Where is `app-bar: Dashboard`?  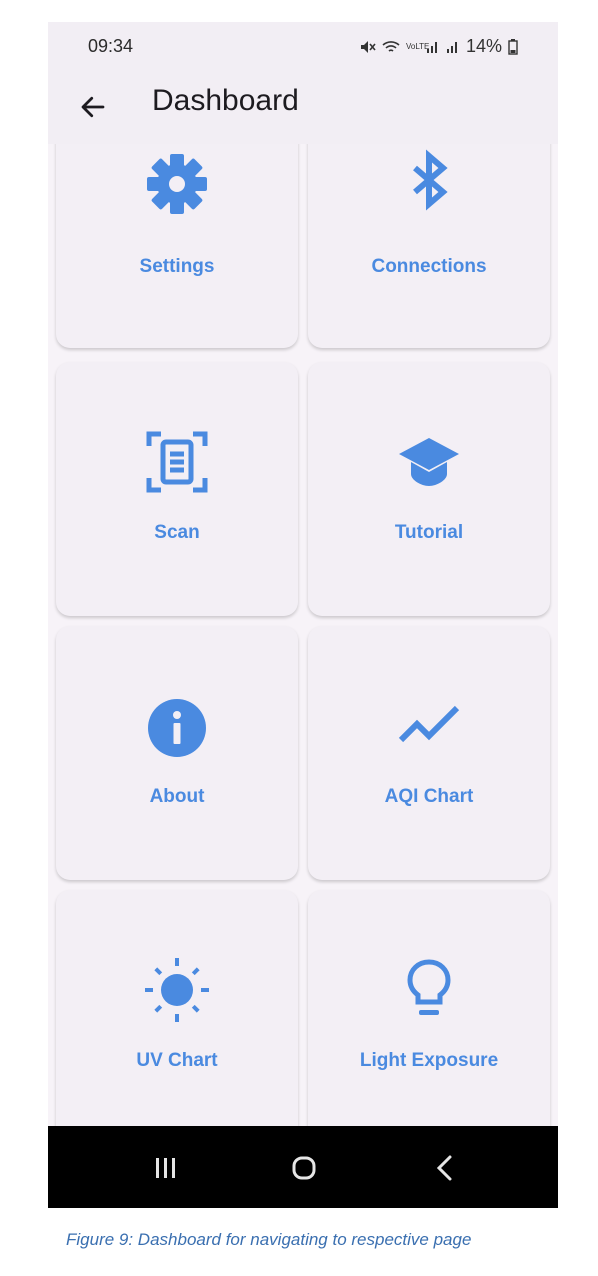
app-bar: Dashboard is located at coordinates (303, 107).